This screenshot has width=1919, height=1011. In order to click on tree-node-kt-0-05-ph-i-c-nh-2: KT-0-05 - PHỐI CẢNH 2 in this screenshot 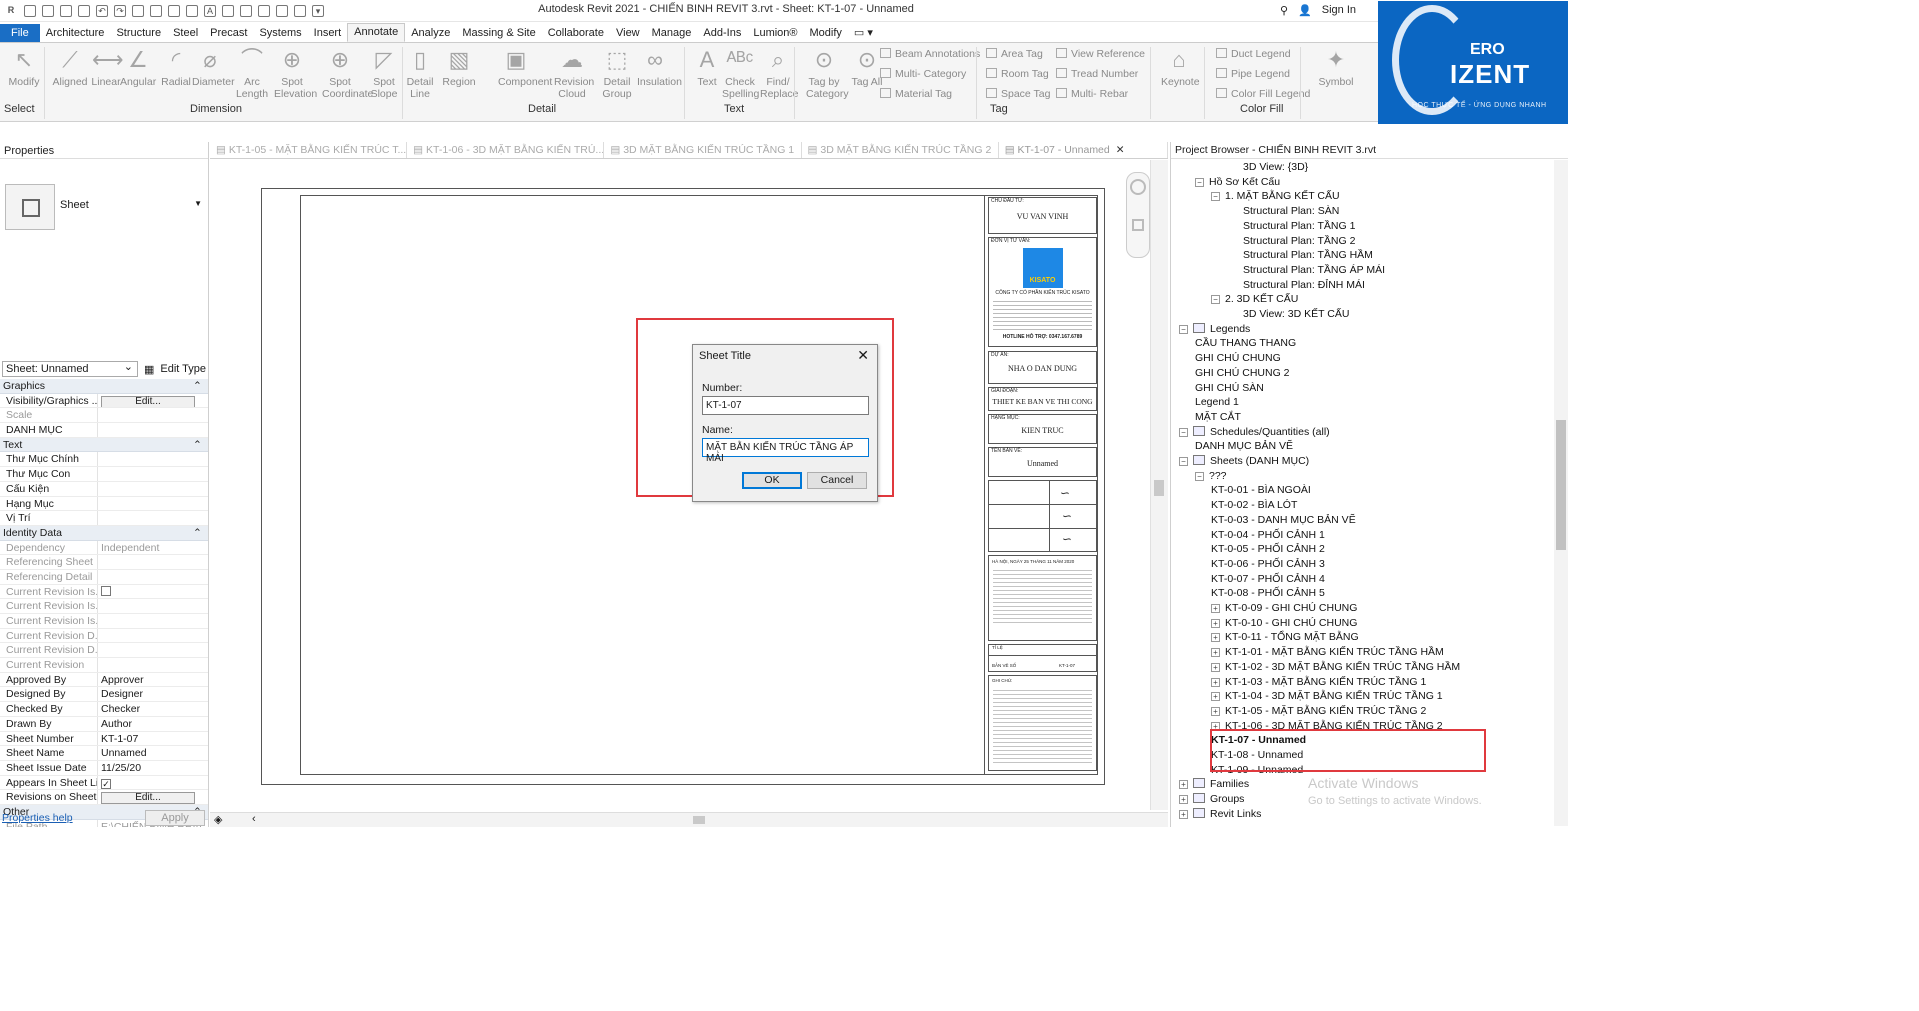, I will do `click(1268, 549)`.